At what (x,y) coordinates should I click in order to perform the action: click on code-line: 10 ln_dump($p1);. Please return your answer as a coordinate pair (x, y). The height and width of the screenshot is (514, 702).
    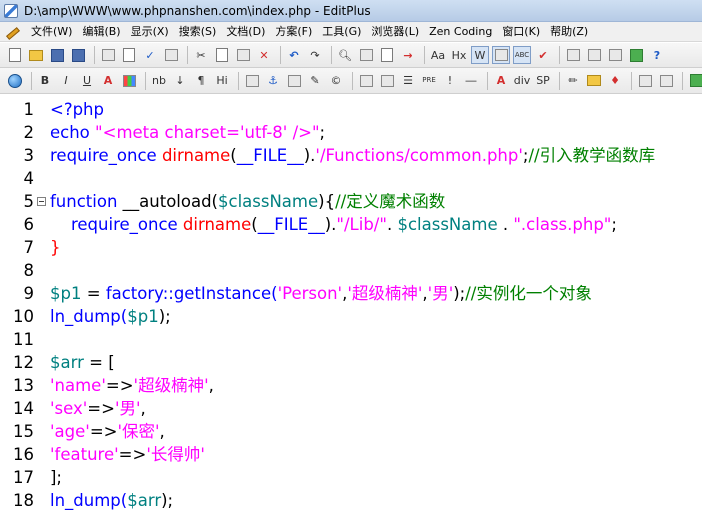
    Looking at the image, I should click on (351, 316).